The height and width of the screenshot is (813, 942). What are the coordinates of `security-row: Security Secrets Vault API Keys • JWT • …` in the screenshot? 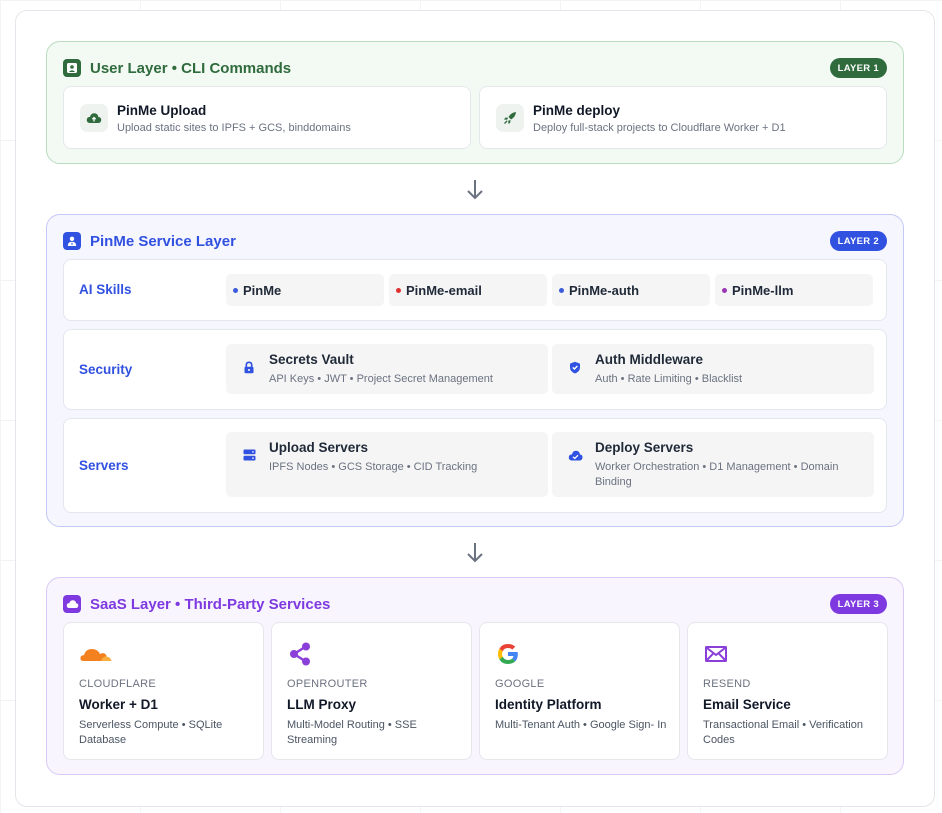 It's located at (475, 369).